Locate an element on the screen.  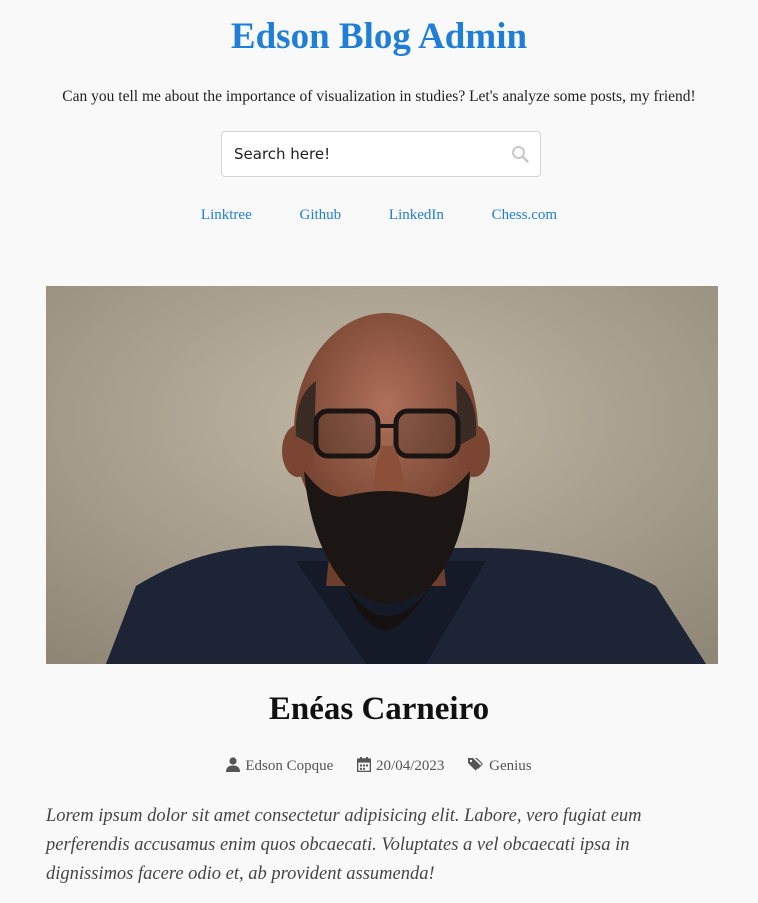
post-category: Genius is located at coordinates (500, 766).